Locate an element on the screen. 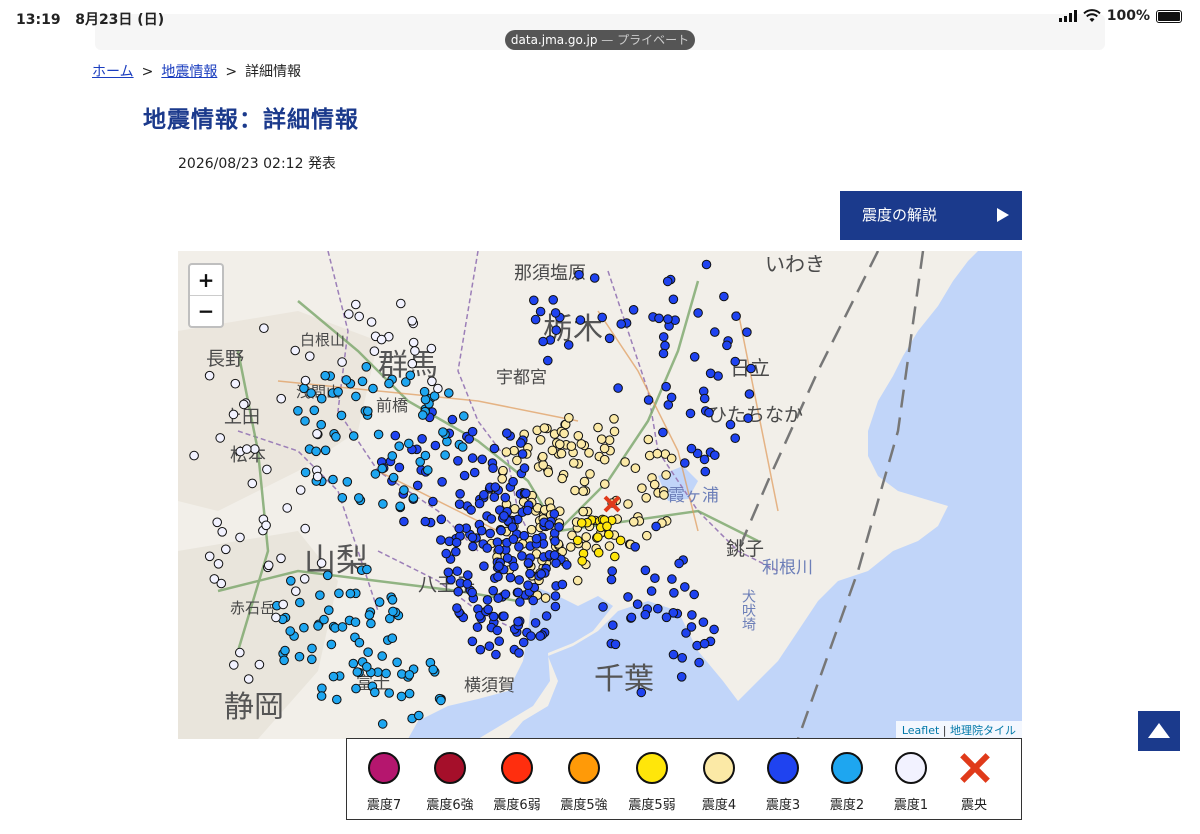  gsi-tiles-link: 地理院タイル is located at coordinates (983, 730).